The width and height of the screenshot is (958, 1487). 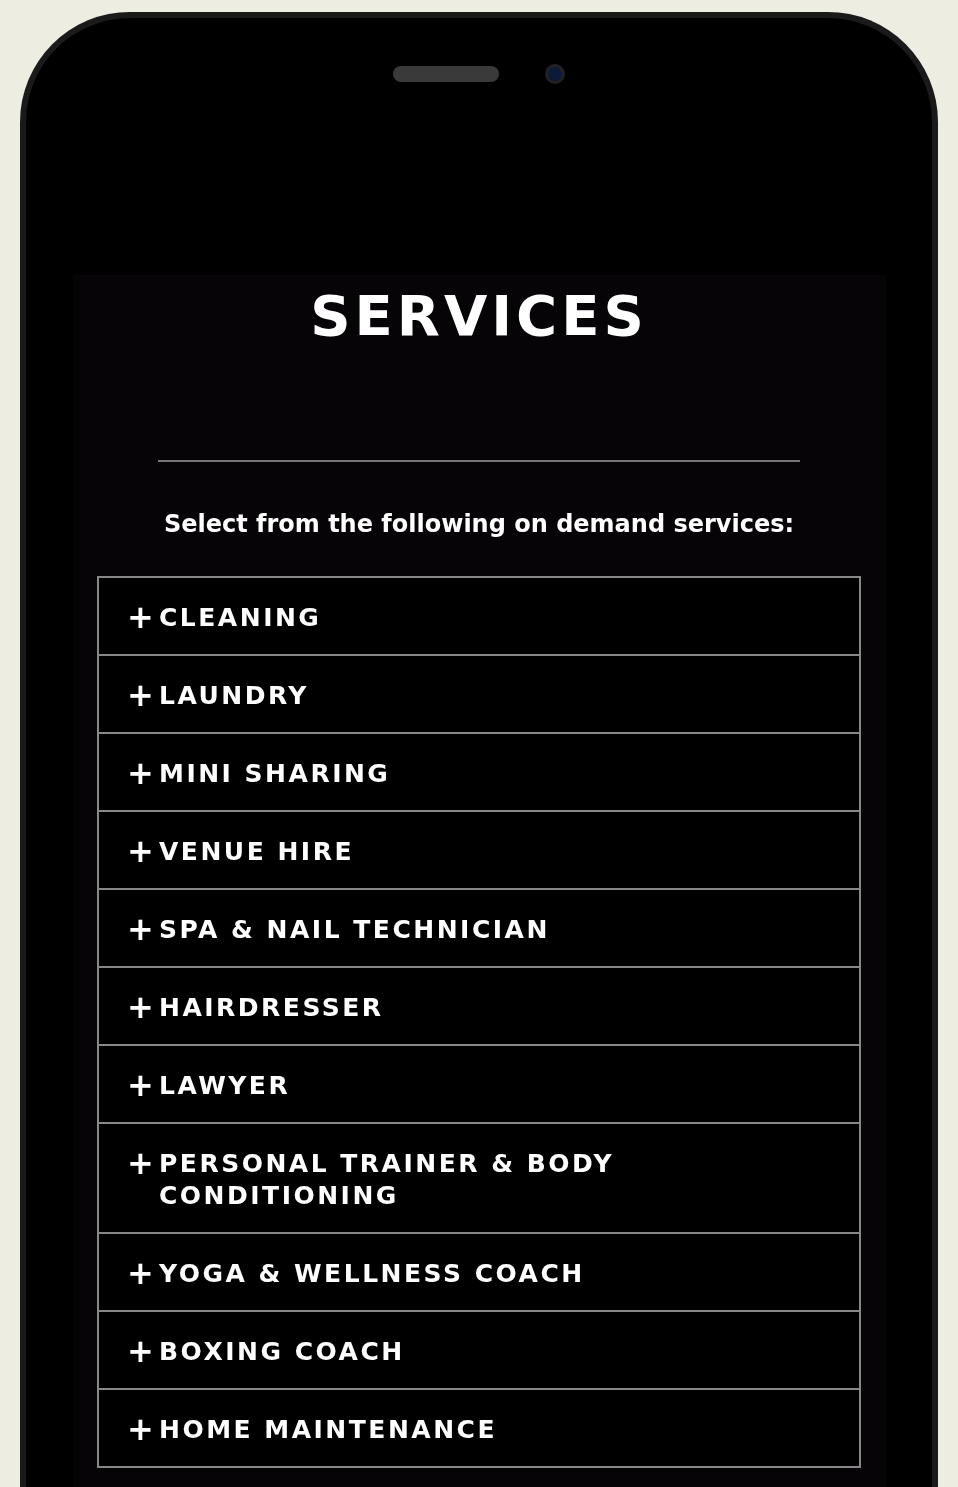 I want to click on service-item: + YOGA & WELLNESS COACH, so click(x=479, y=1273).